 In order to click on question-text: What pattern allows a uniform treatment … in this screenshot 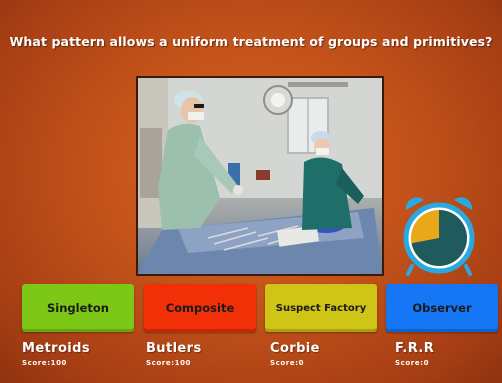, I will do `click(251, 41)`.